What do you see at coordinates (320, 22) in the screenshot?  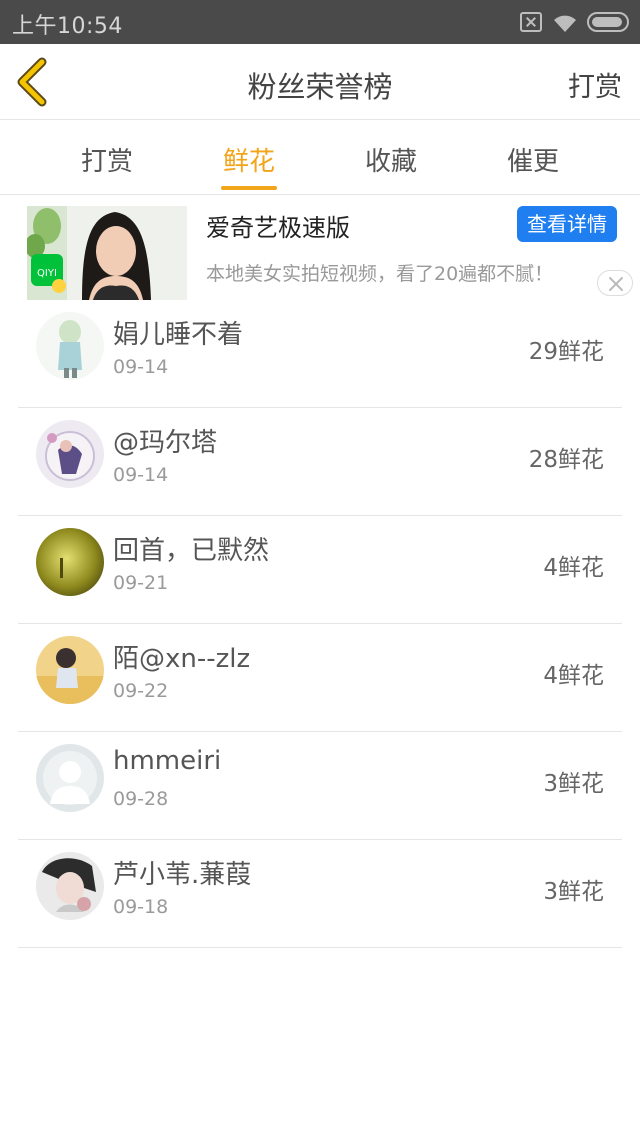 I see `status-bar: 上午10:54` at bounding box center [320, 22].